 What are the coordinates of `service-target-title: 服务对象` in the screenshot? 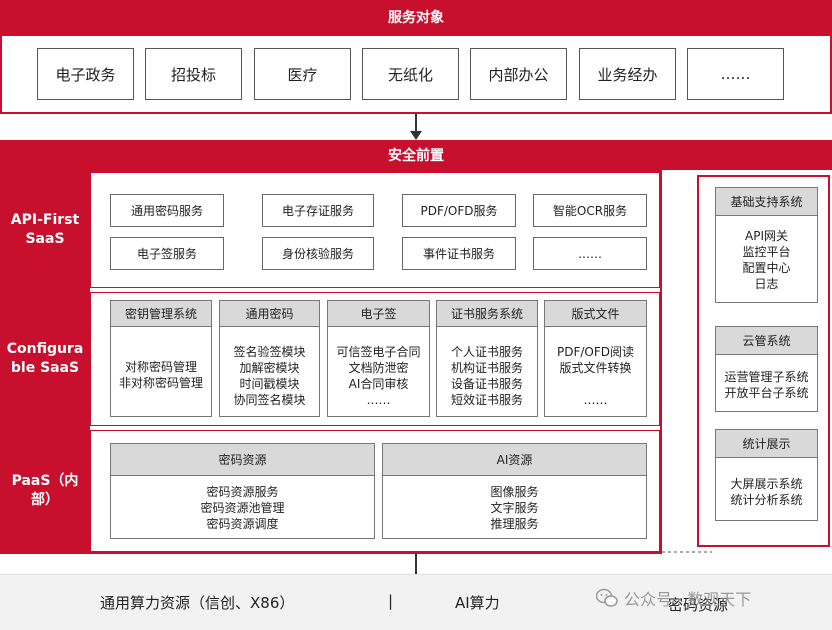 It's located at (416, 18).